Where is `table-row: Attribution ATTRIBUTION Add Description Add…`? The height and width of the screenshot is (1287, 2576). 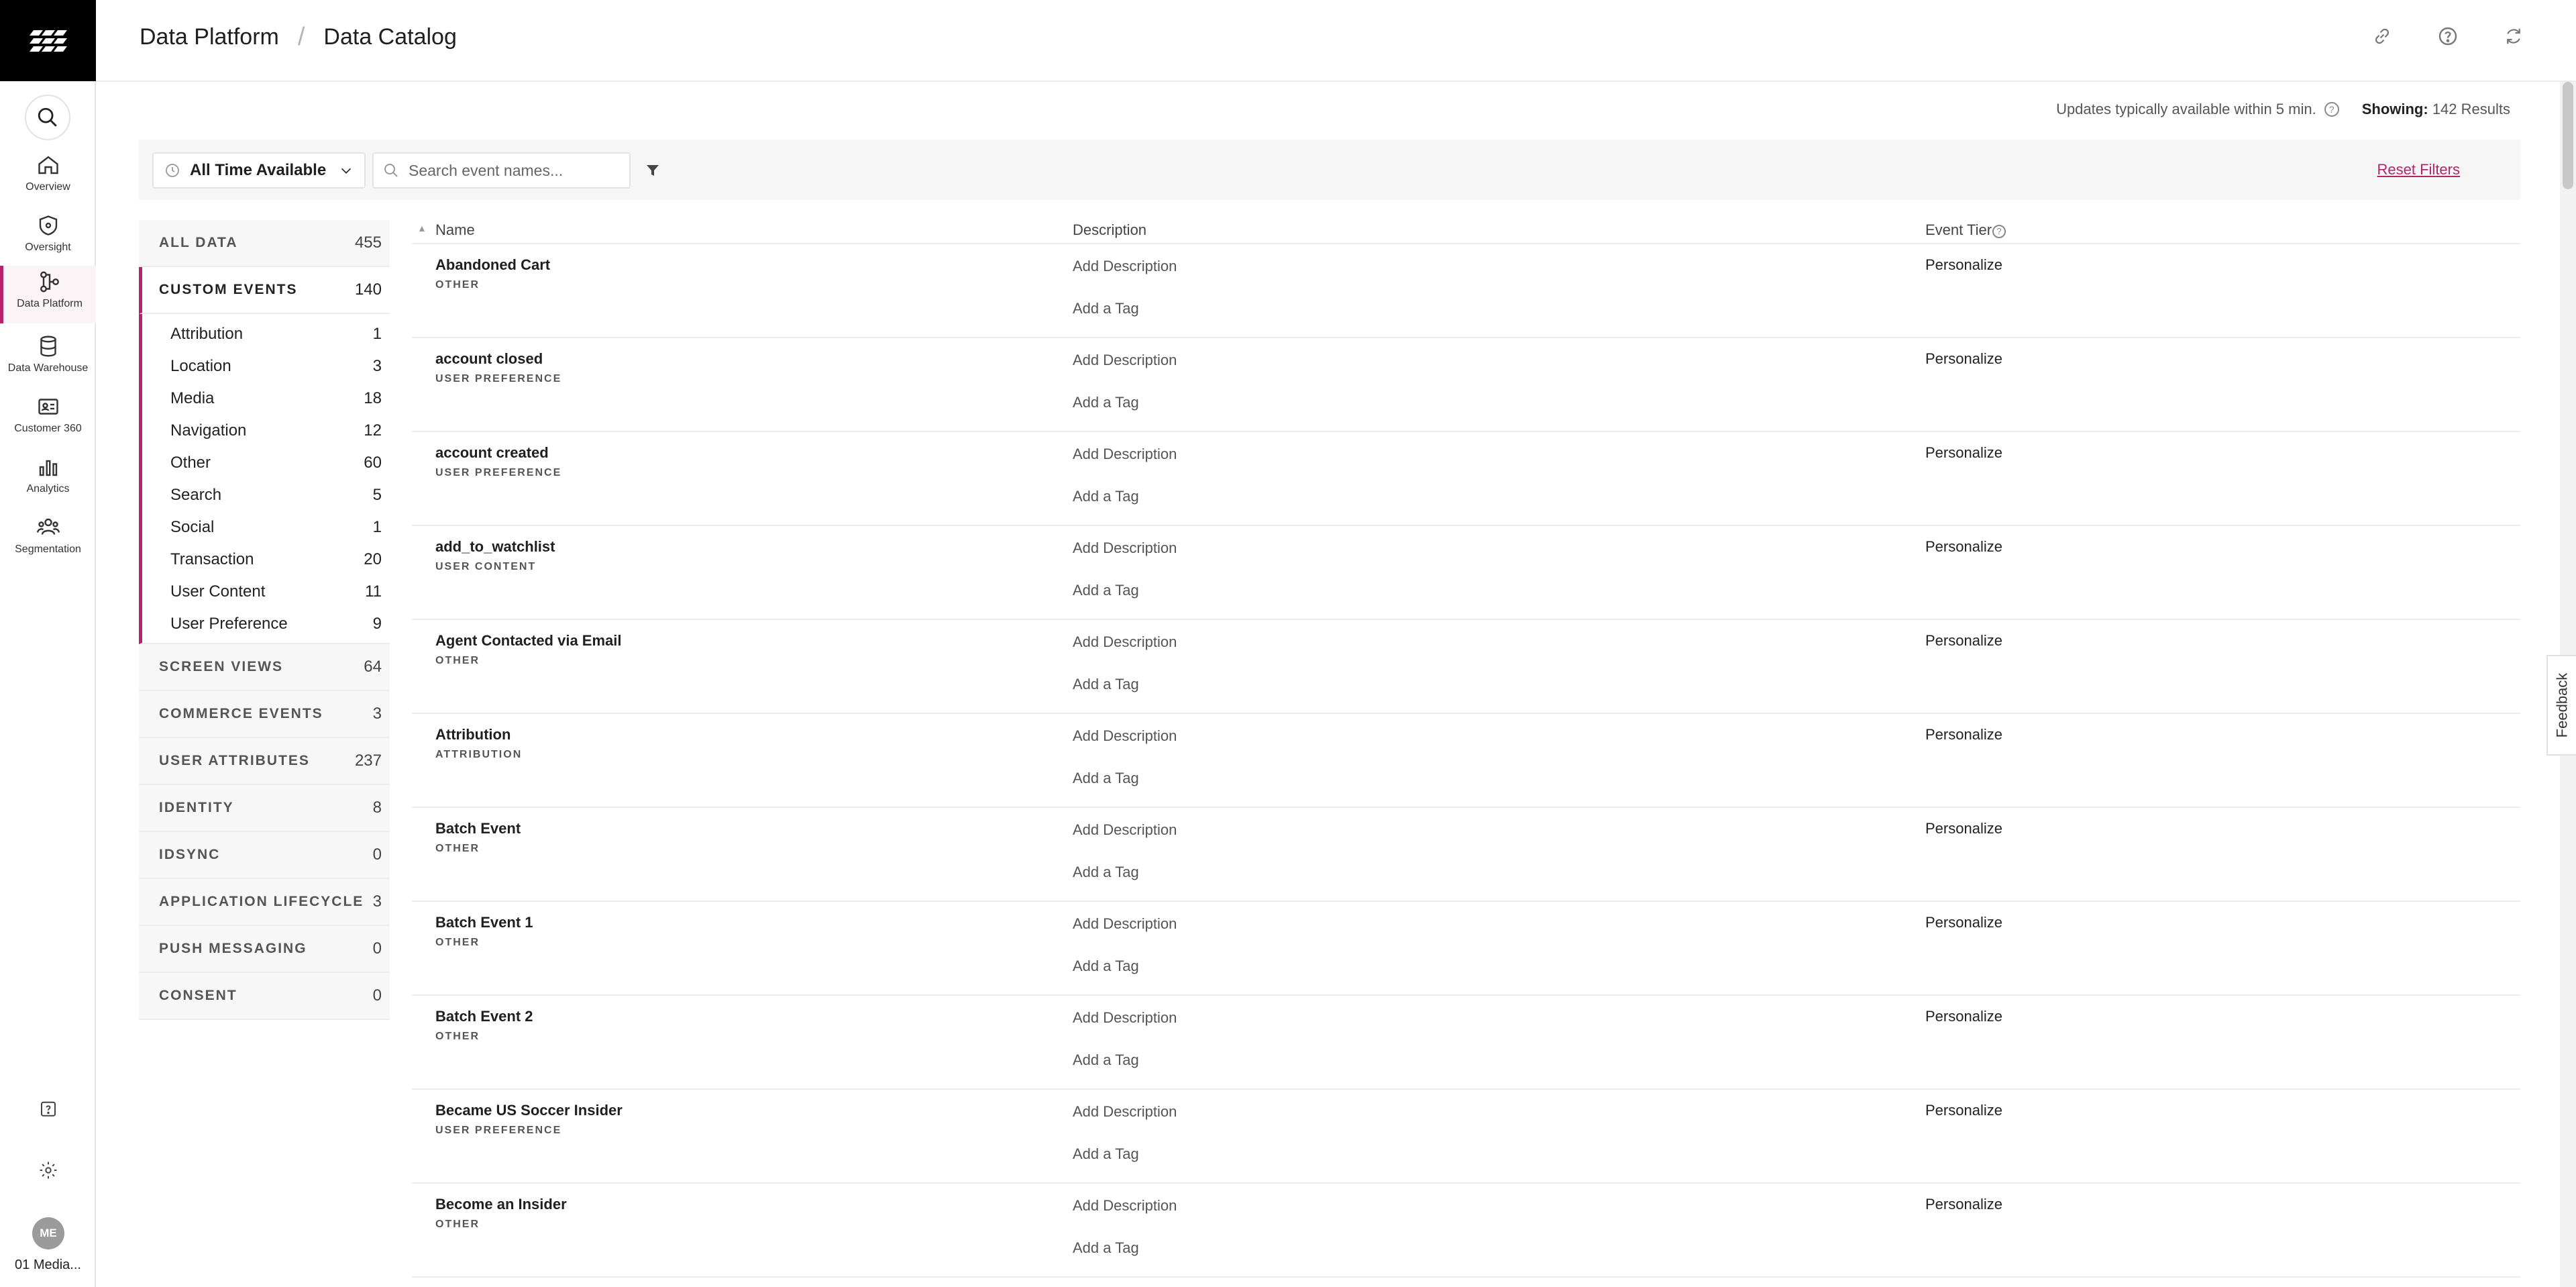
table-row: Attribution ATTRIBUTION Add Description Add… is located at coordinates (1466, 761).